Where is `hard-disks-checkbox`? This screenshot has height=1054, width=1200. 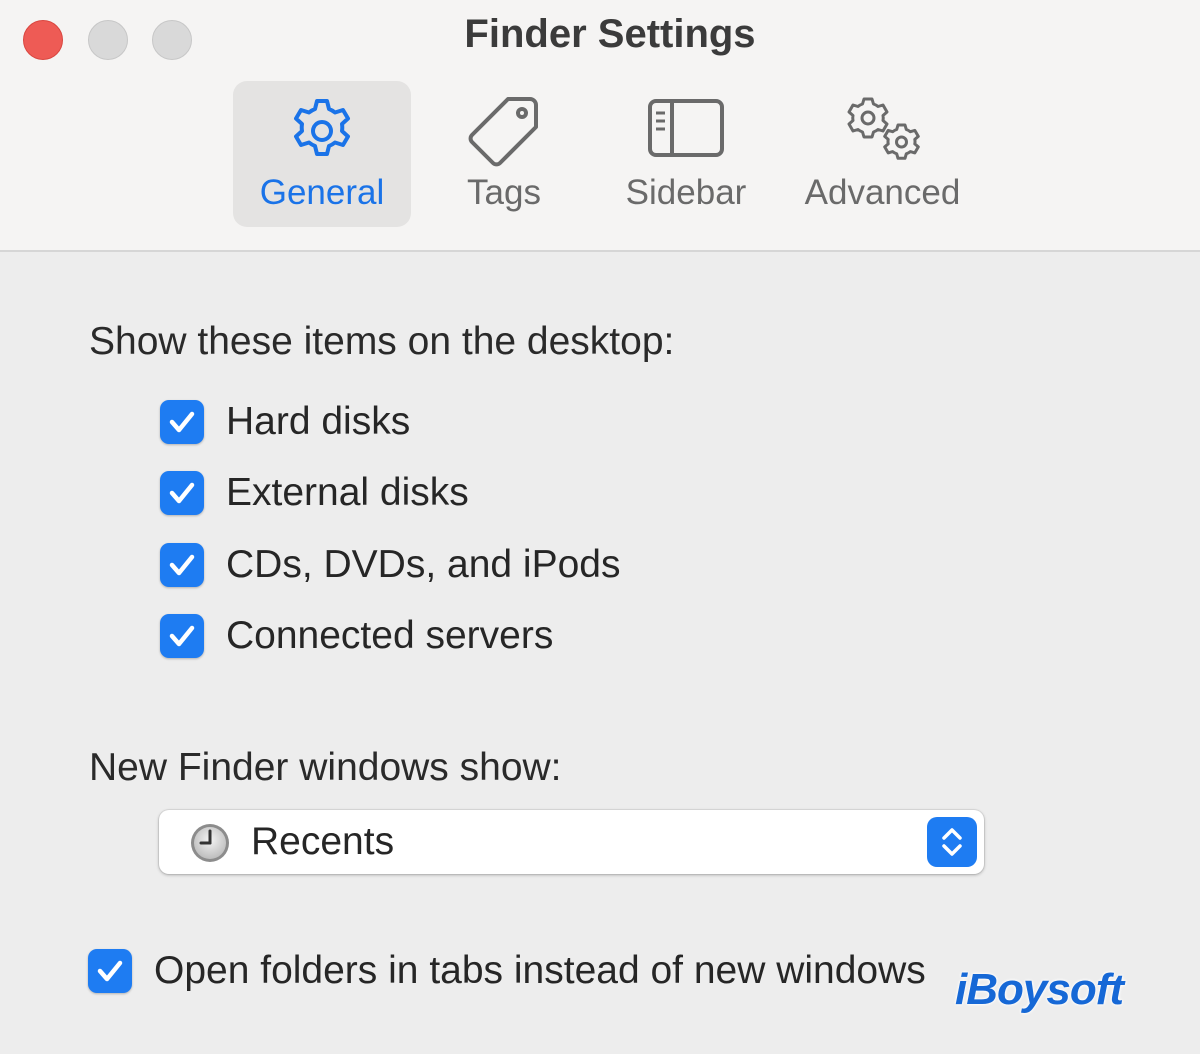 hard-disks-checkbox is located at coordinates (182, 422).